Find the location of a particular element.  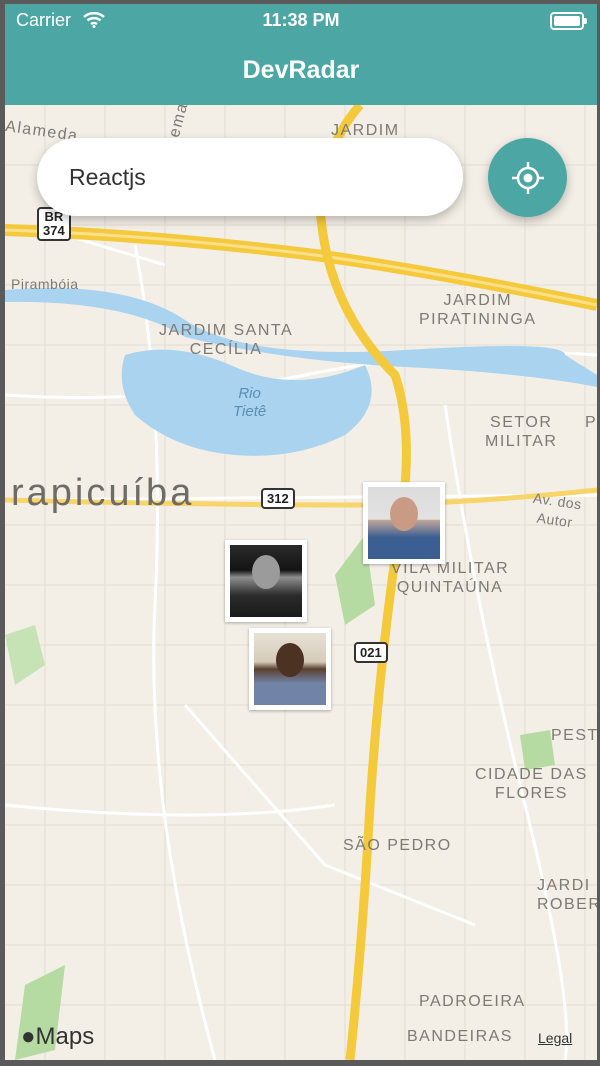

neighborhood-label: JARDIM PIRATININGA is located at coordinates (478, 310).